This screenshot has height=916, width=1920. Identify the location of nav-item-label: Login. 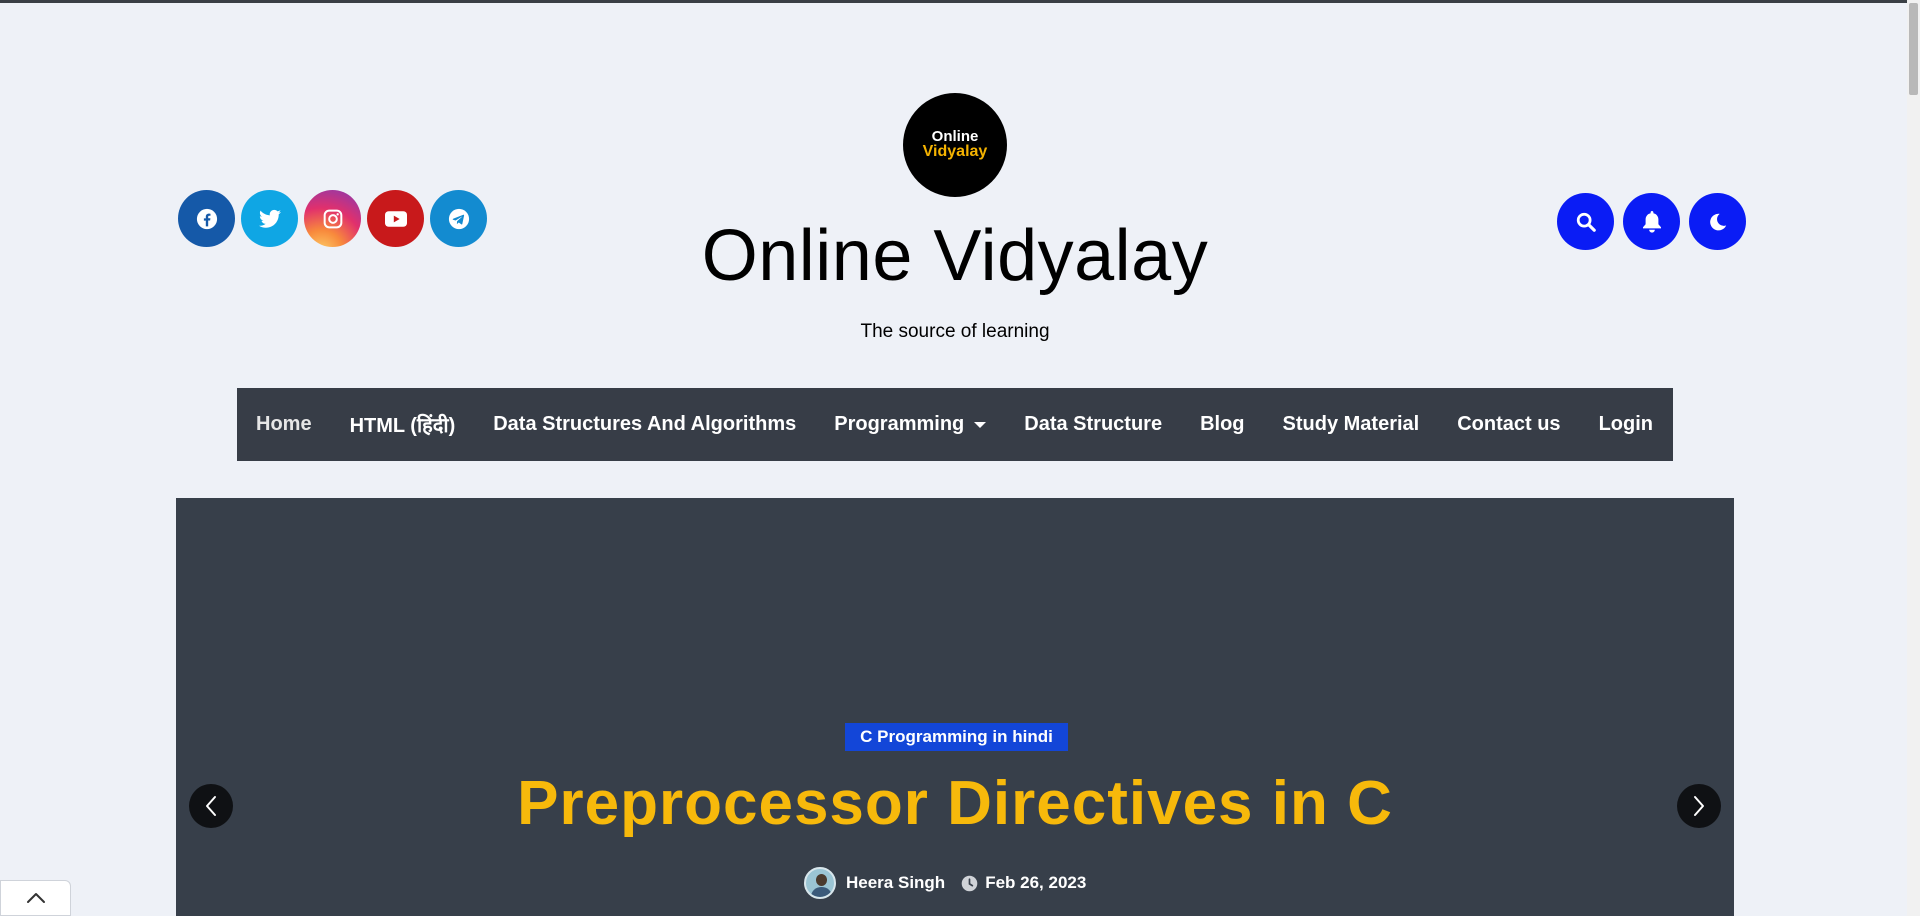
(1625, 424).